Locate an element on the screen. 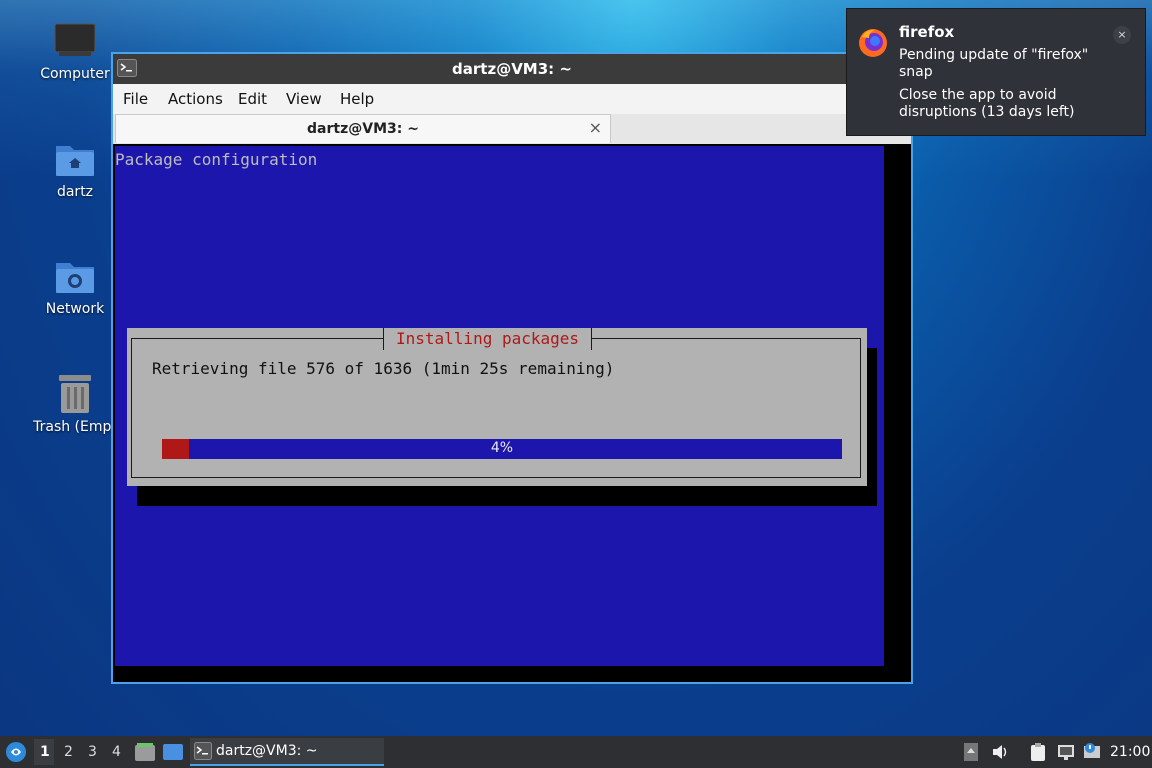 Image resolution: width=1152 pixels, height=768 pixels. desktop-icon-home: dartz is located at coordinates (75, 170).